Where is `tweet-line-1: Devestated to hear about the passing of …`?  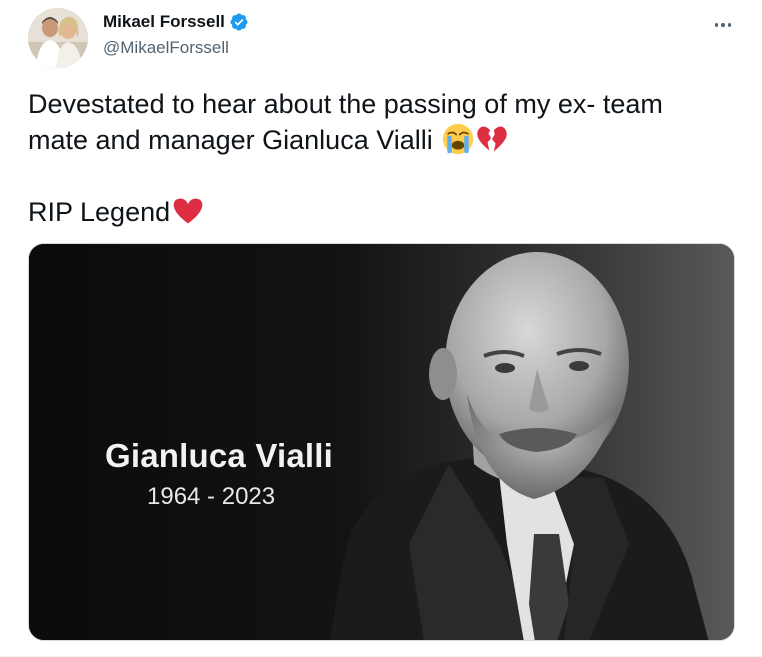
tweet-line-1: Devestated to hear about the passing of … is located at coordinates (378, 104).